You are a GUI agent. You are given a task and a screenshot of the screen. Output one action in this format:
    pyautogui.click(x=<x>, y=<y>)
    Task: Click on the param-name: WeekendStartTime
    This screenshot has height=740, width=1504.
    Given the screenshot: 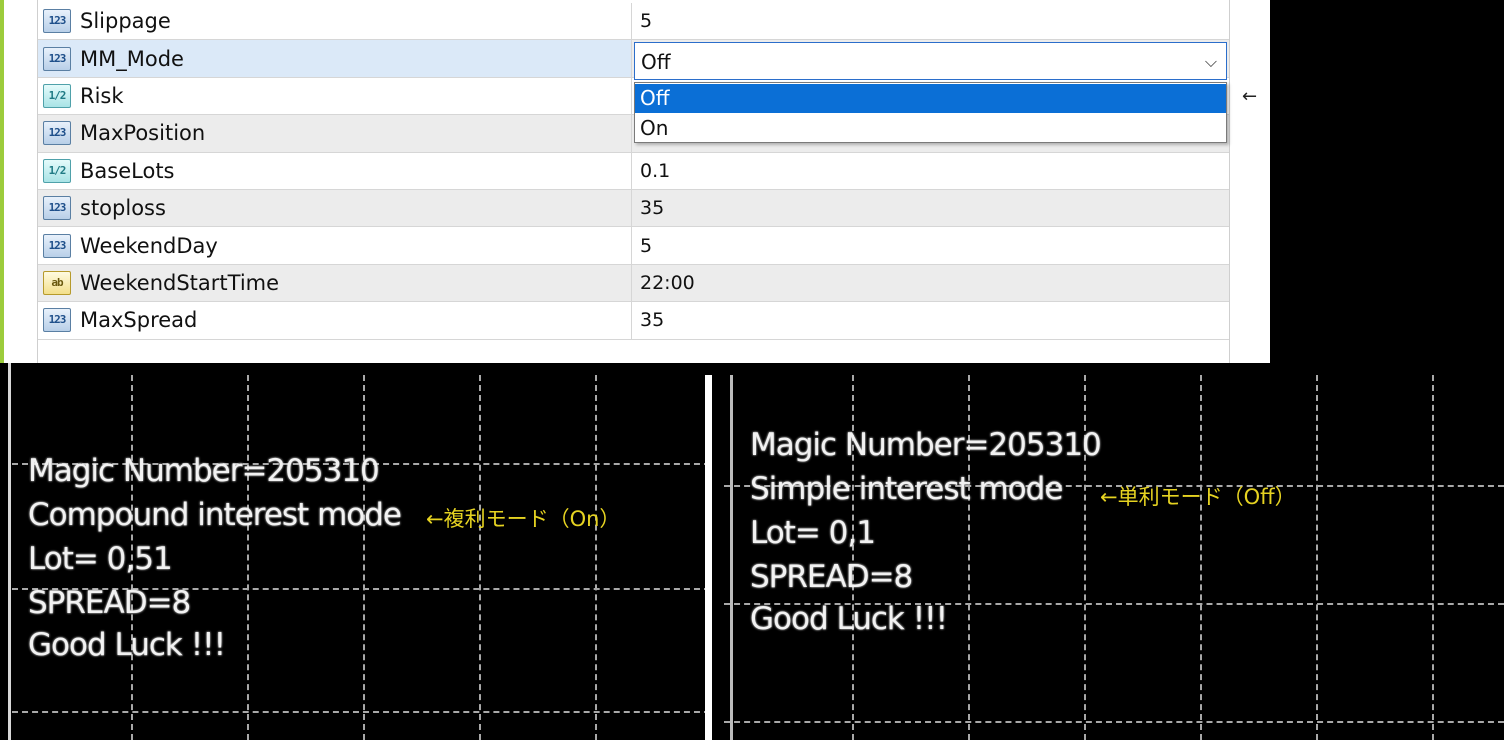 What is the action you would take?
    pyautogui.click(x=180, y=282)
    